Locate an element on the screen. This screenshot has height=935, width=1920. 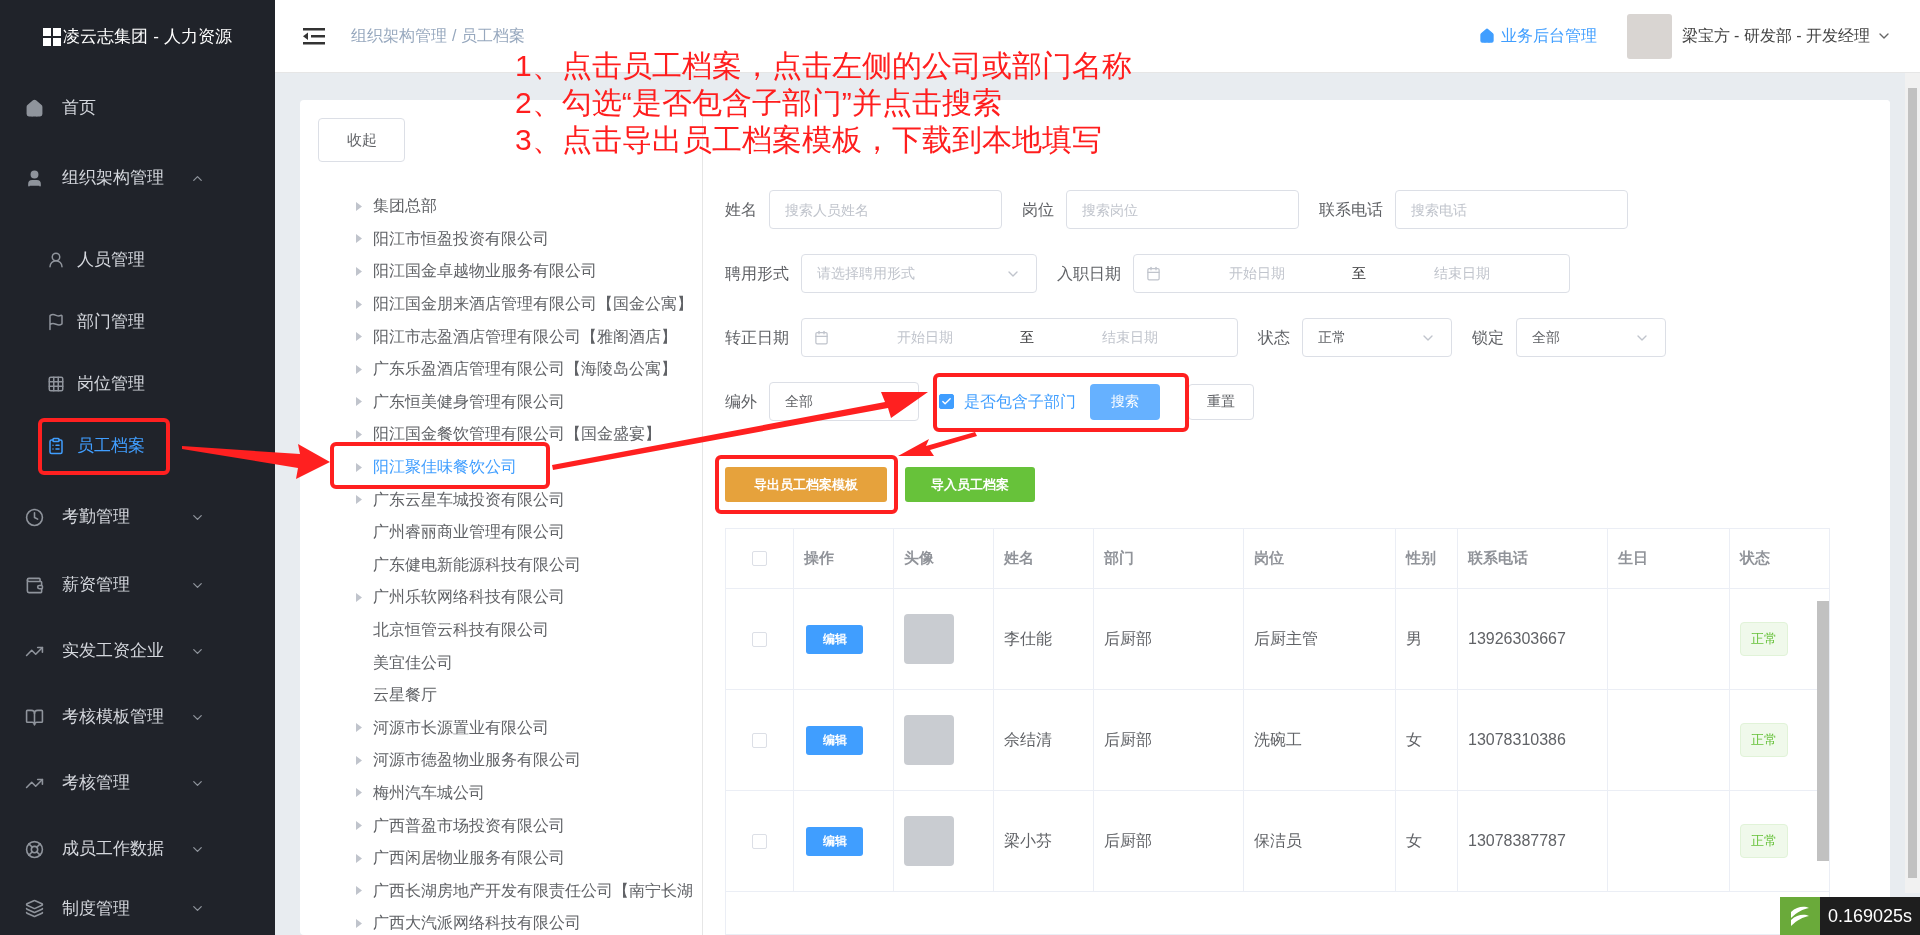
tree-node: 阳江国金朋来酒店管理有限公司【国金公寓】 is located at coordinates (533, 304).